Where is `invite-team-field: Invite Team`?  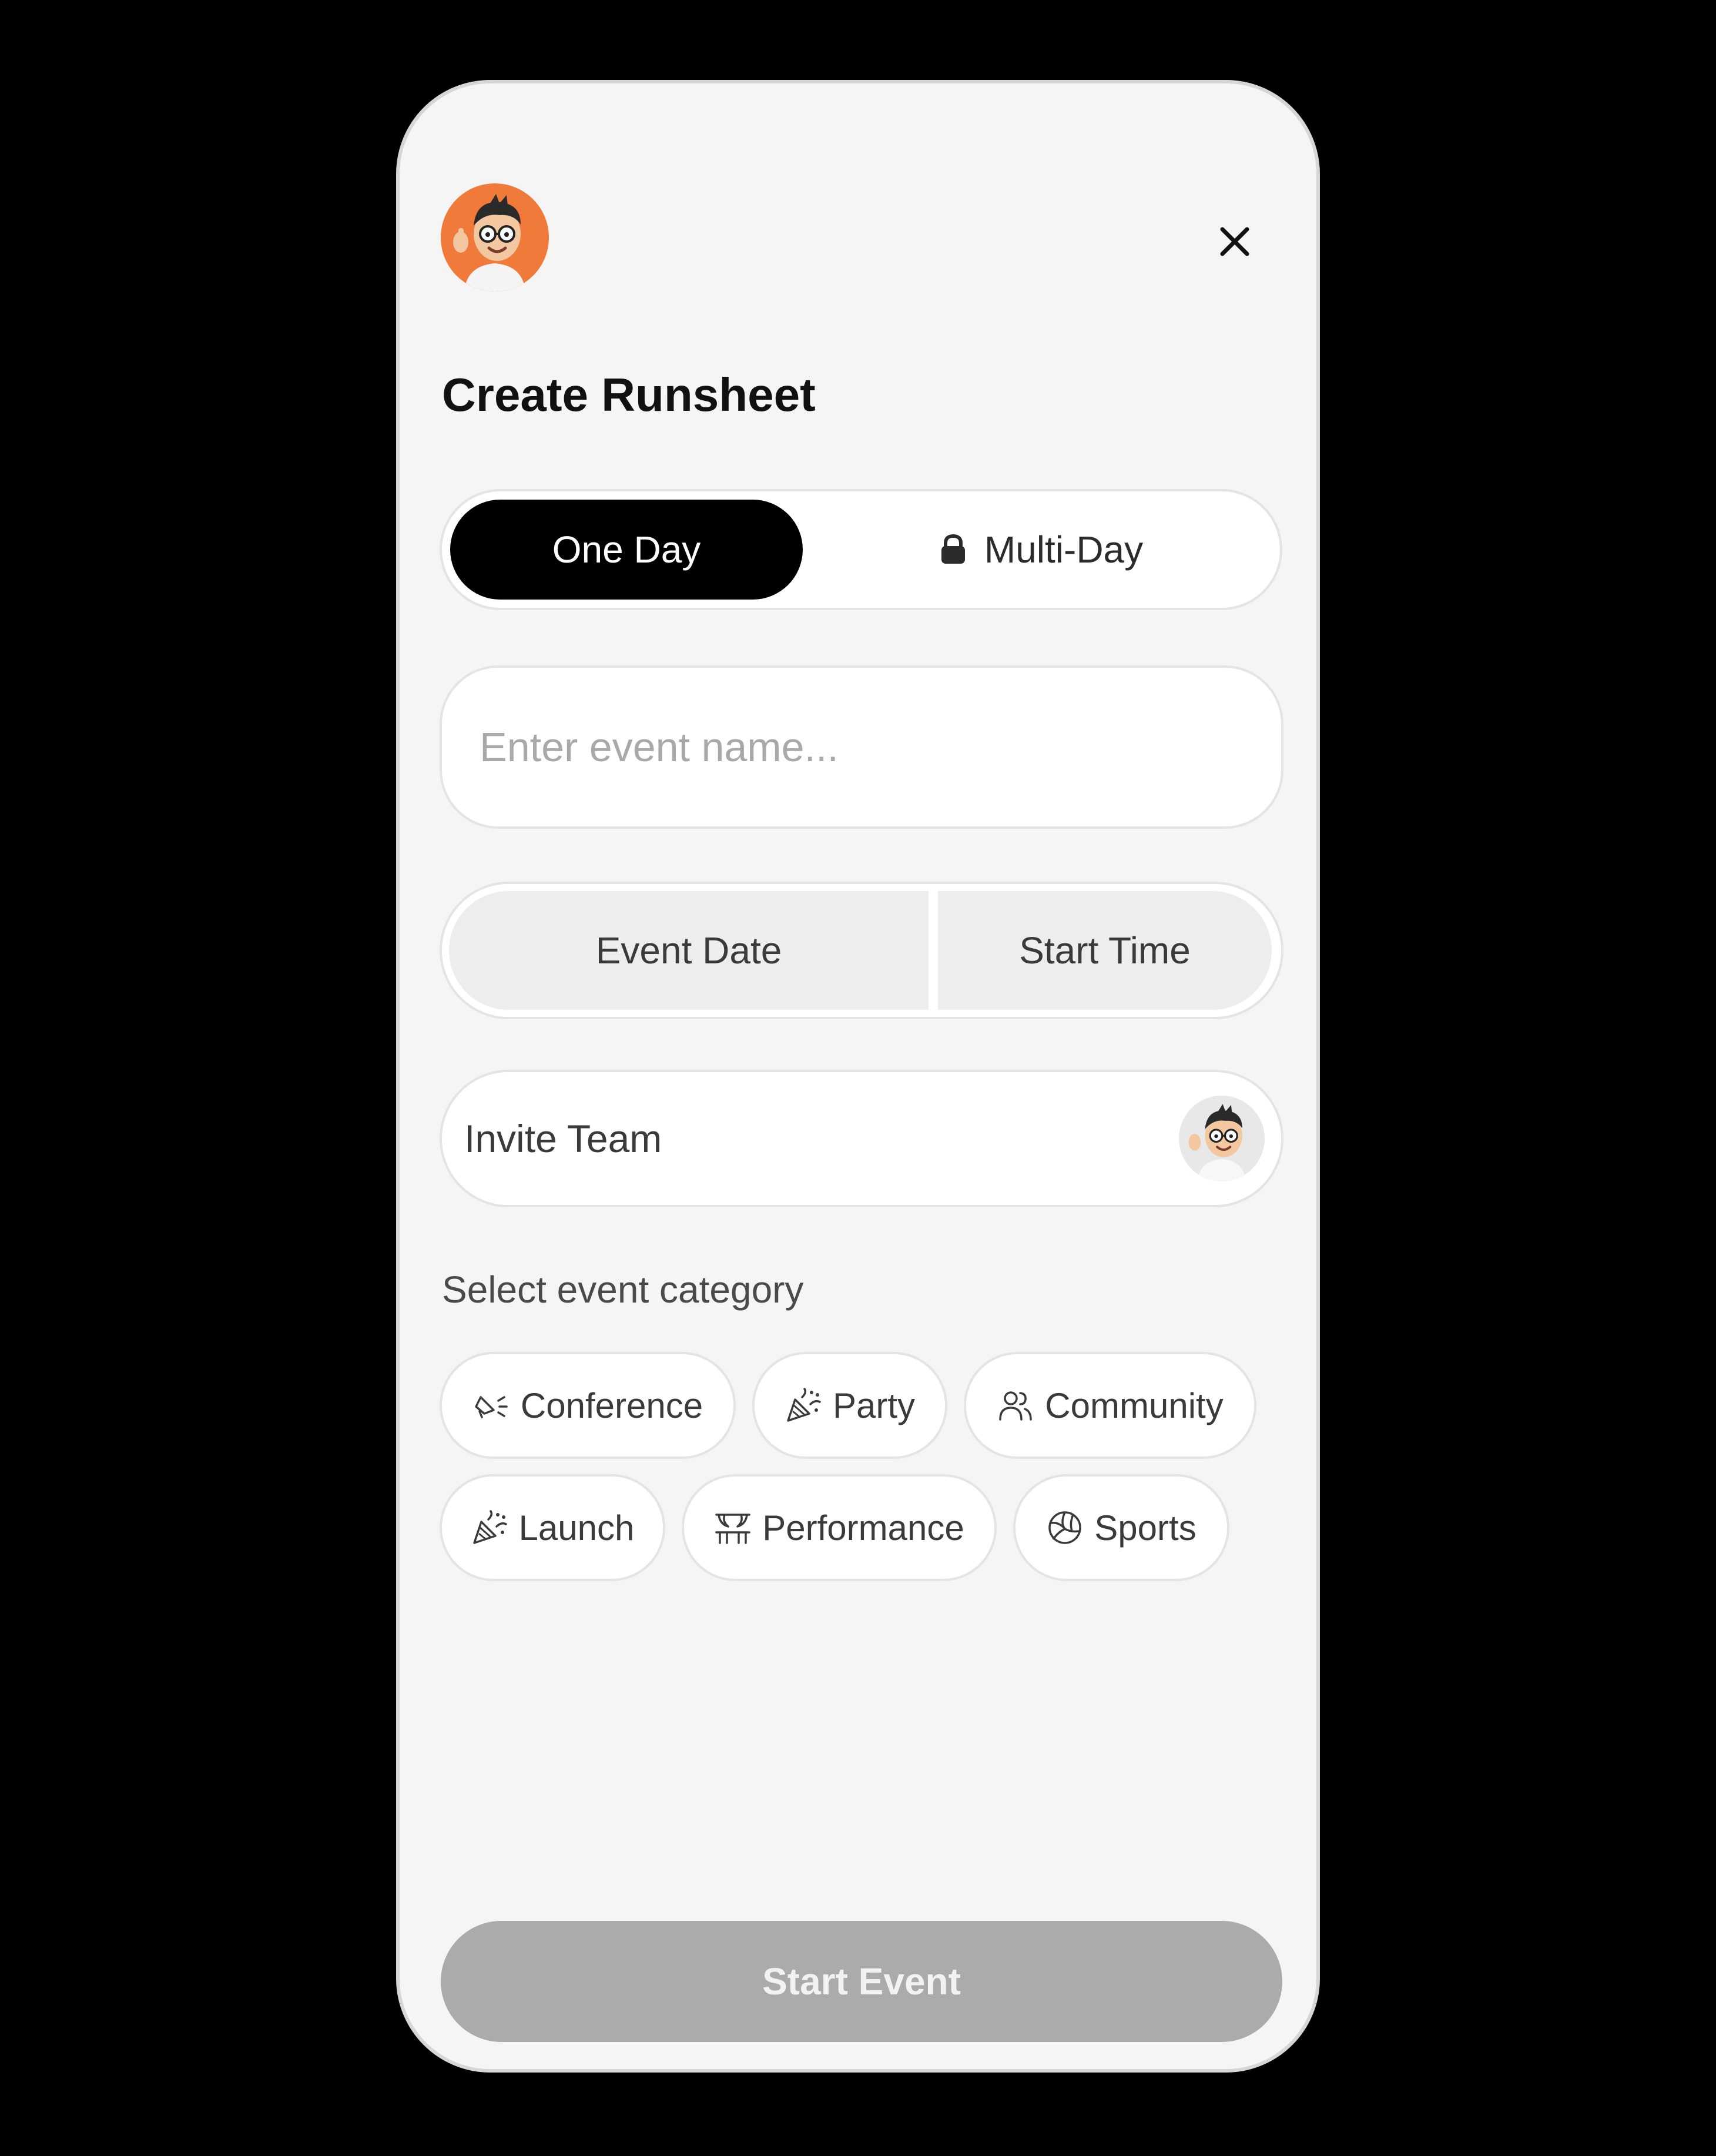 invite-team-field: Invite Team is located at coordinates (861, 1138).